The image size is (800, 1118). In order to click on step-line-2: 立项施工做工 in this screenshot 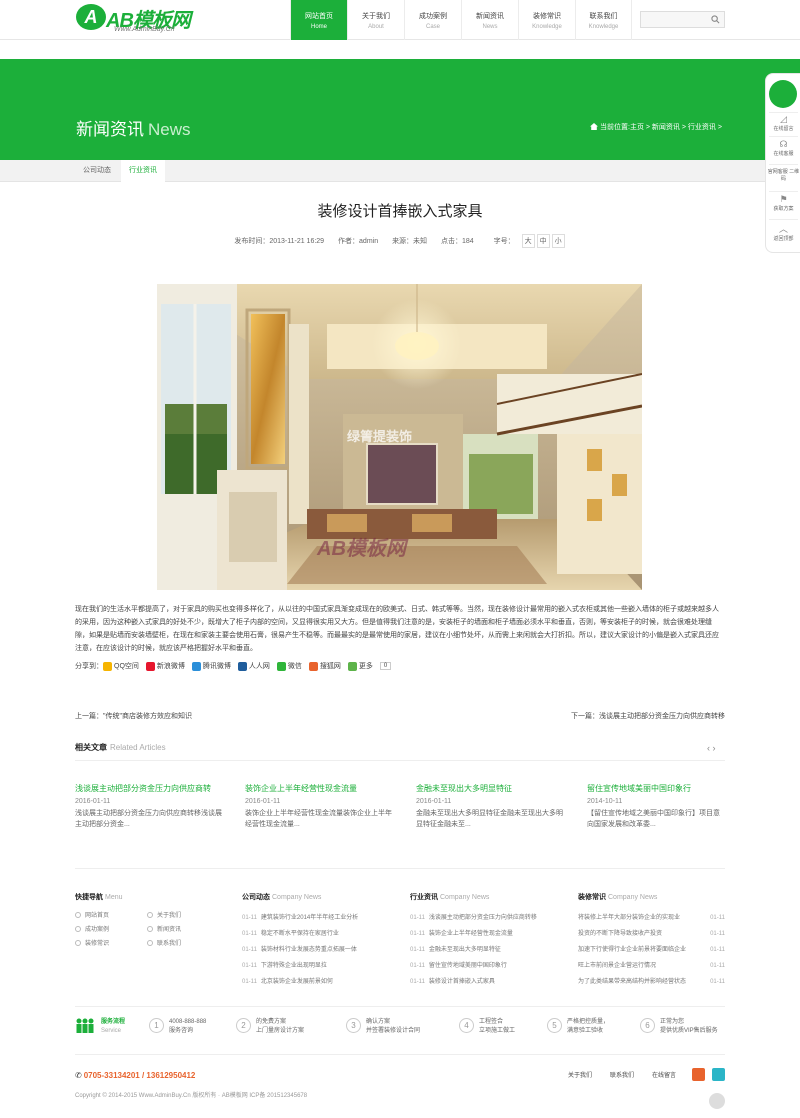, I will do `click(497, 1031)`.